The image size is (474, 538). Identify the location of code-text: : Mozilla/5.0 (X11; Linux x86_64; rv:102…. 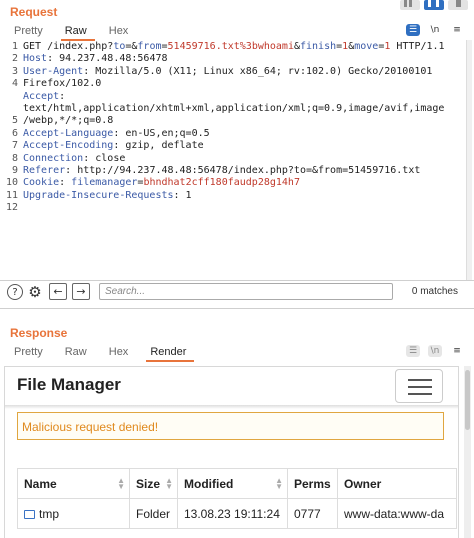
(258, 71).